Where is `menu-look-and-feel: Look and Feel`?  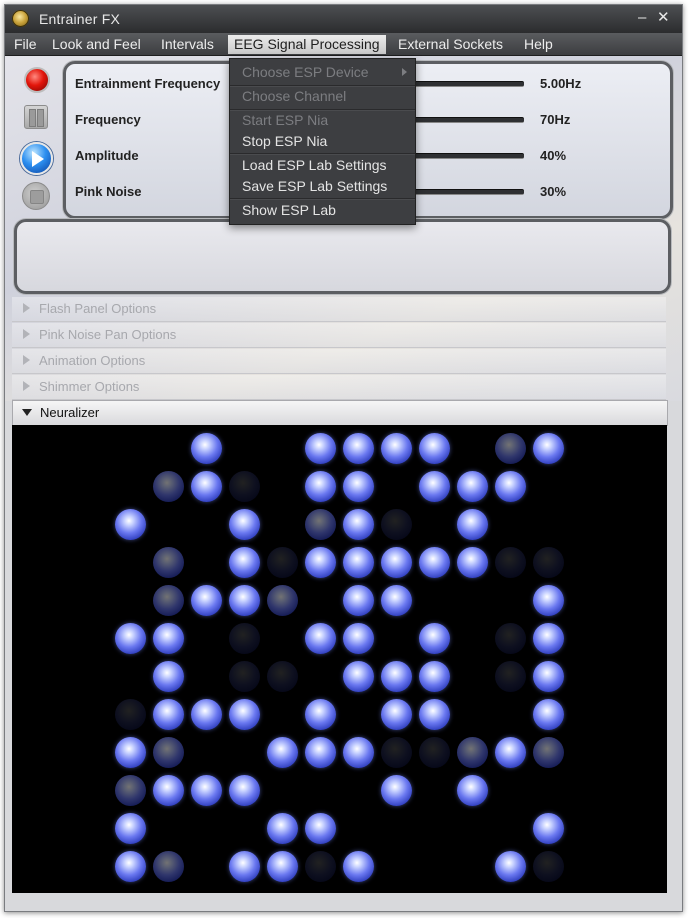
menu-look-and-feel: Look and Feel is located at coordinates (96, 44).